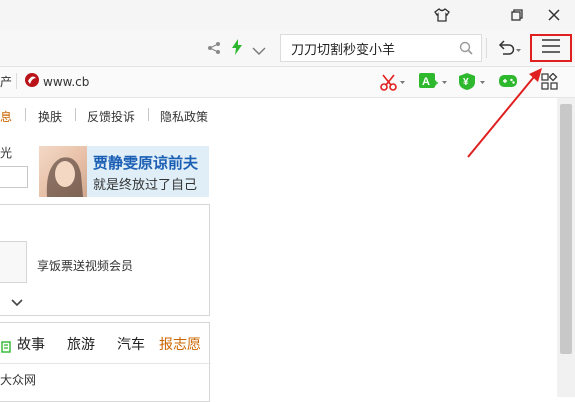 The height and width of the screenshot is (402, 575). I want to click on ad-banner: 贾静雯原谅前夫 就是终放过了自己, so click(124, 171).